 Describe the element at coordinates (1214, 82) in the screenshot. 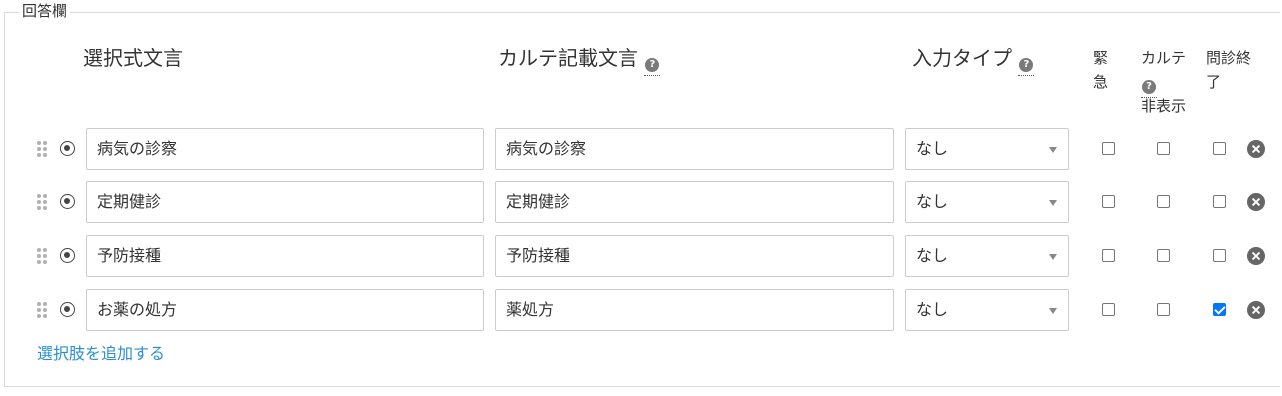

I see `header-end-interview-line2: 了` at that location.